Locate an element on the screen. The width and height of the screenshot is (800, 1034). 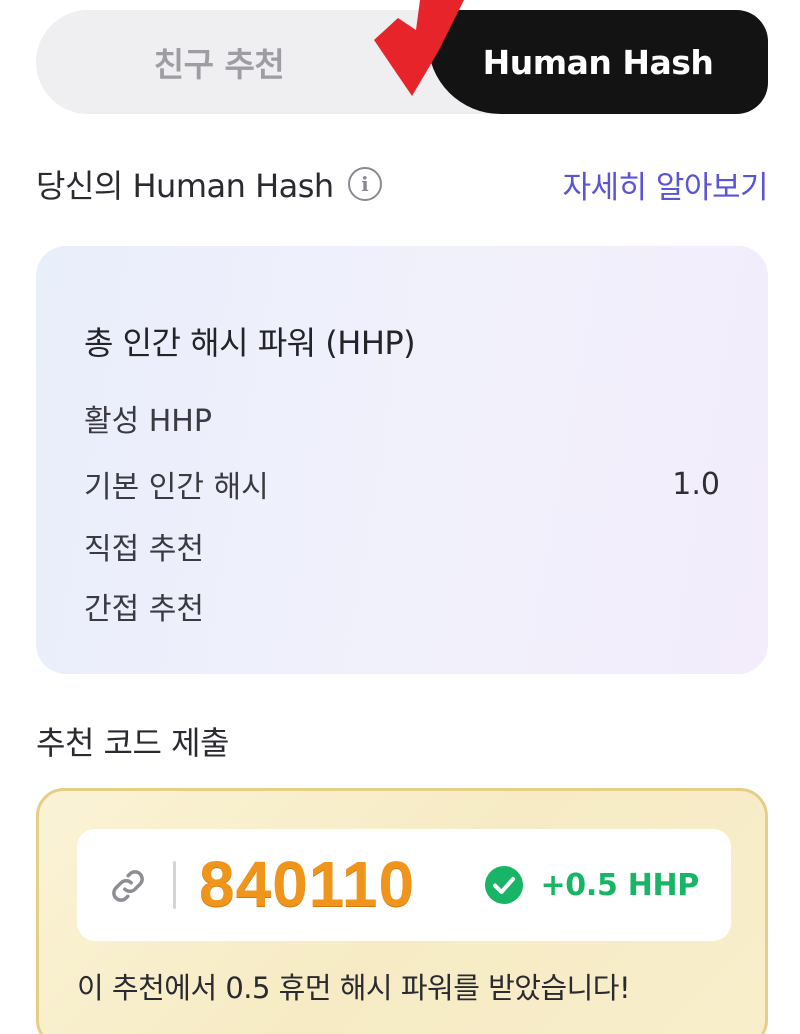
hhp-row-label: 직접 추천 is located at coordinates (144, 549).